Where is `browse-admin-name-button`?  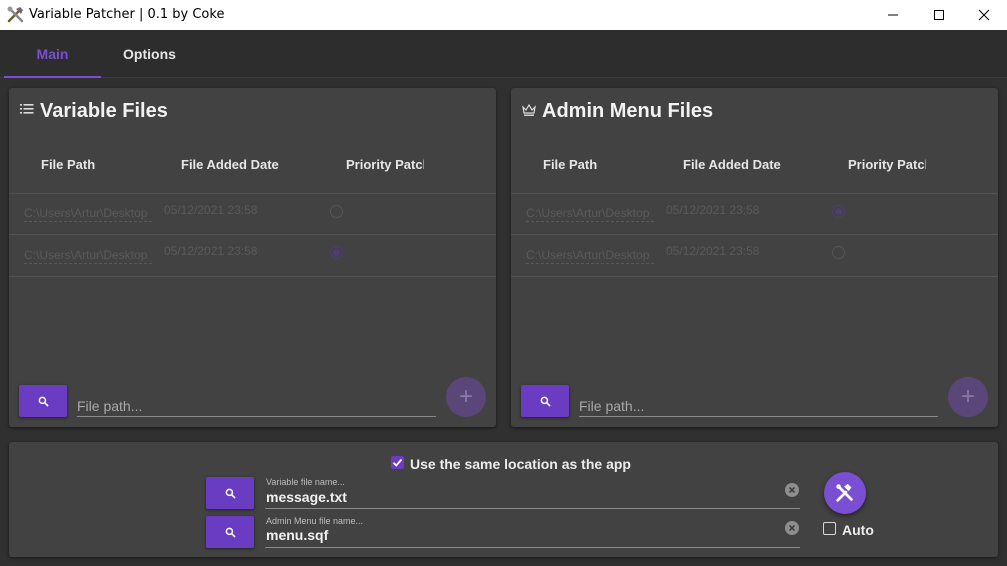
browse-admin-name-button is located at coordinates (230, 532).